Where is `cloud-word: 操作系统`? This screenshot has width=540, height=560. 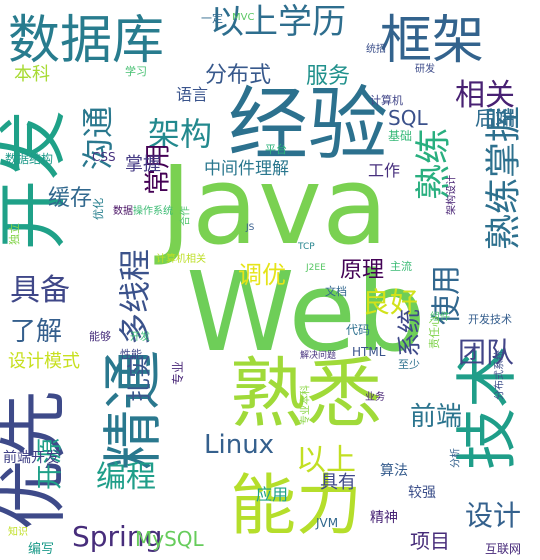 cloud-word: 操作系统 is located at coordinates (153, 210).